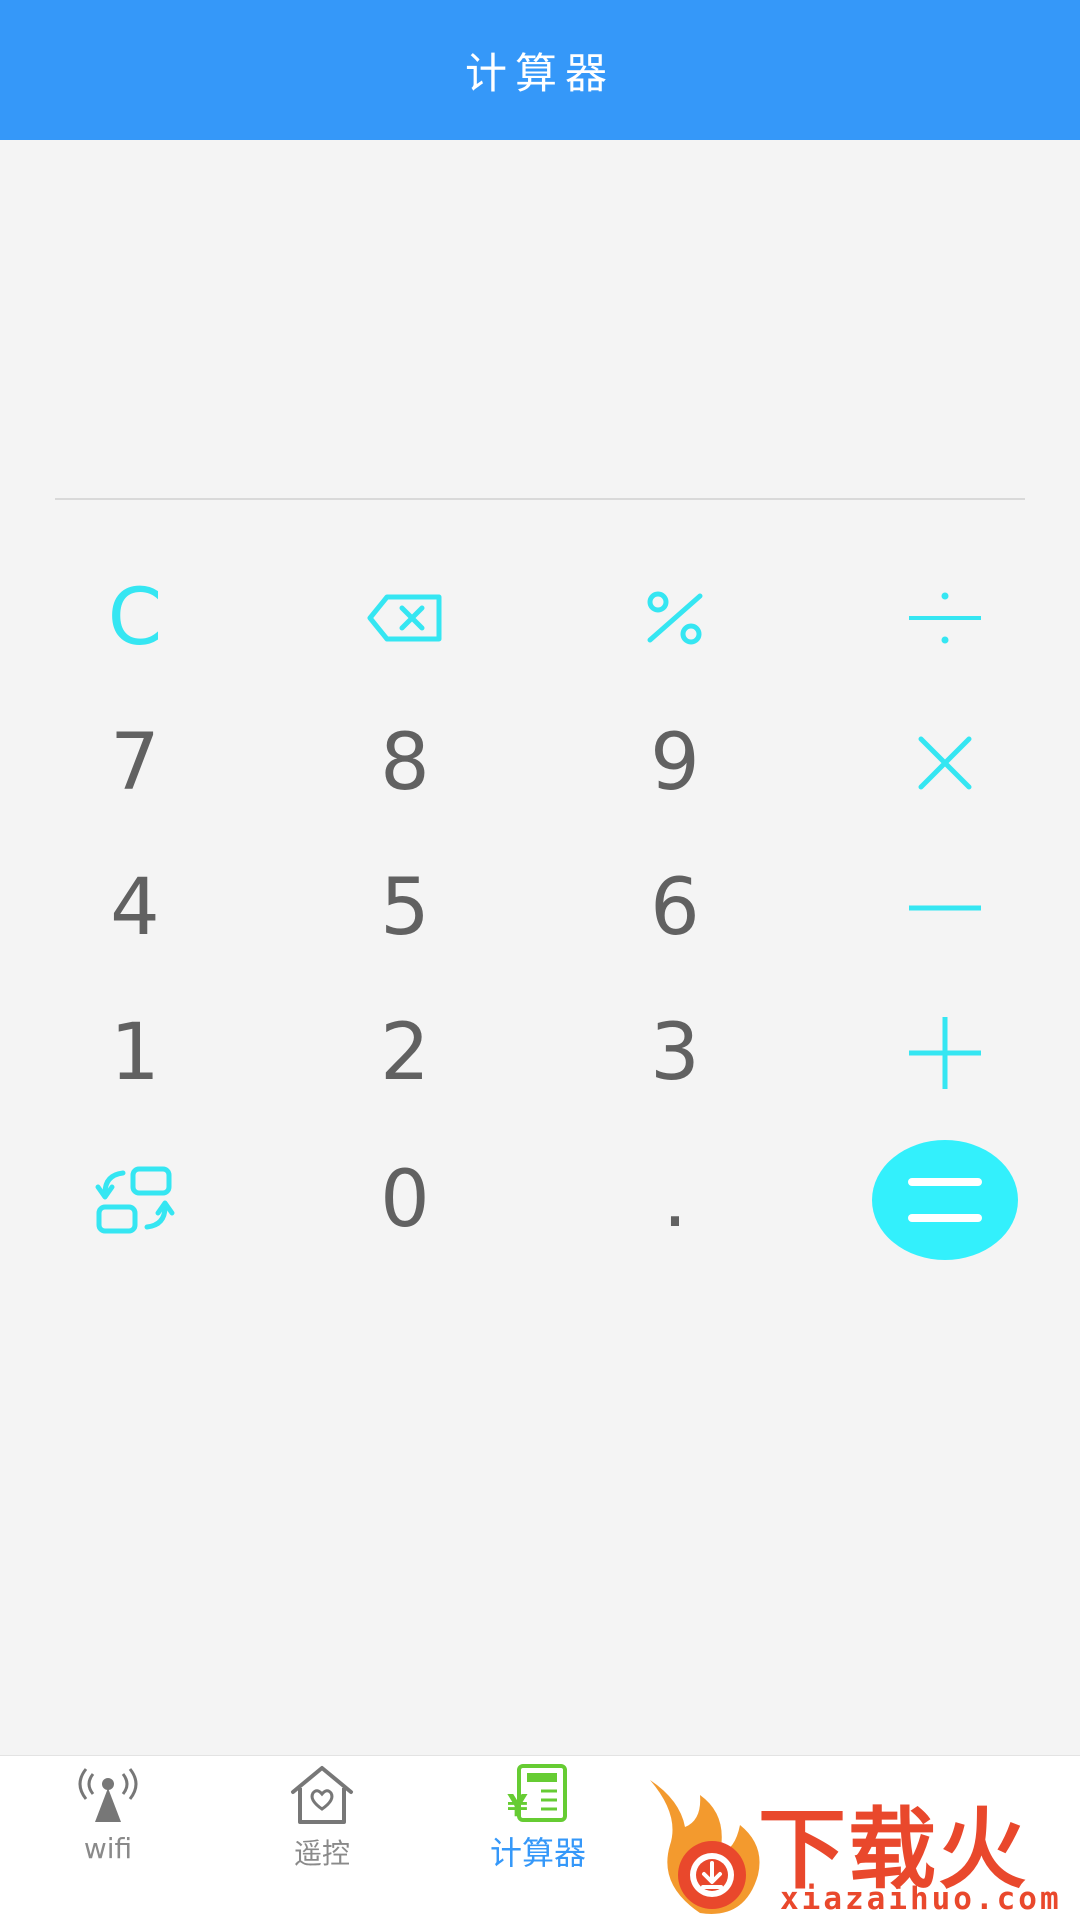 The image size is (1080, 1921). I want to click on app-header: 计算器, so click(540, 70).